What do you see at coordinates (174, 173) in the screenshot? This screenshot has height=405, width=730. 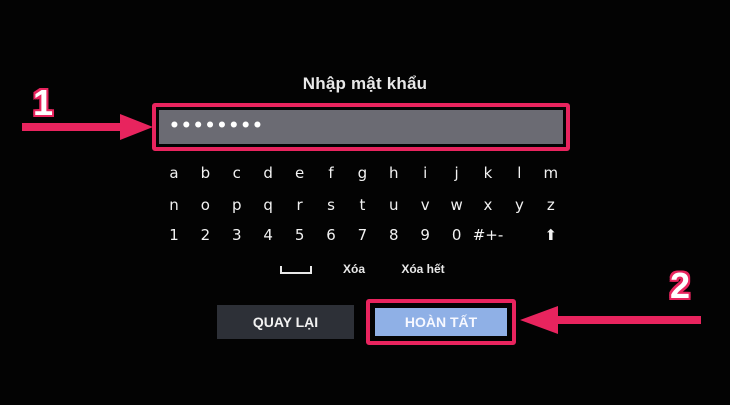 I see `key-a: a` at bounding box center [174, 173].